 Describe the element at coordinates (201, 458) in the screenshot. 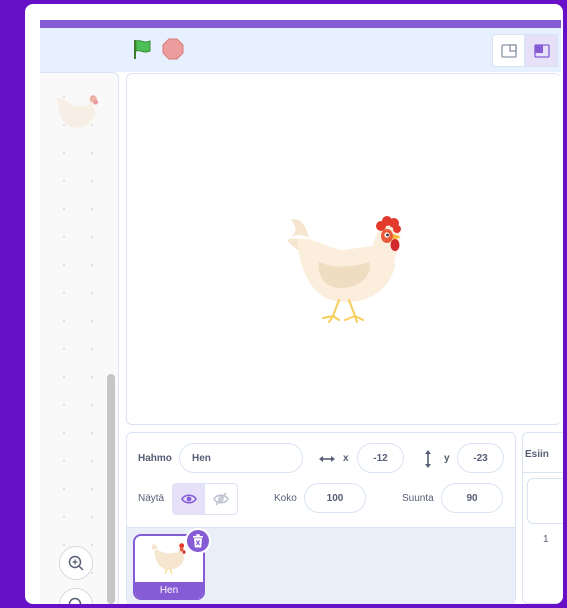

I see `sprite-name-value: Hen` at that location.